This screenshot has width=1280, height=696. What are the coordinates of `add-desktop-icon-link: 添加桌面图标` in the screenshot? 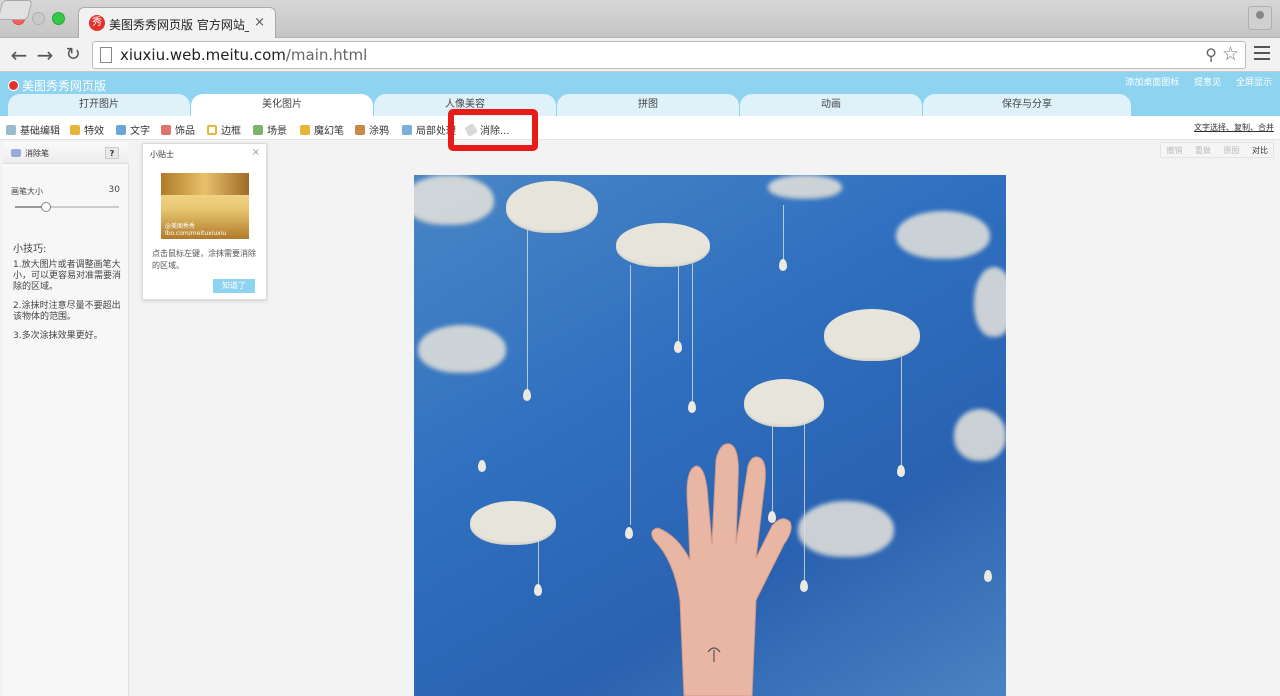 It's located at (1152, 83).